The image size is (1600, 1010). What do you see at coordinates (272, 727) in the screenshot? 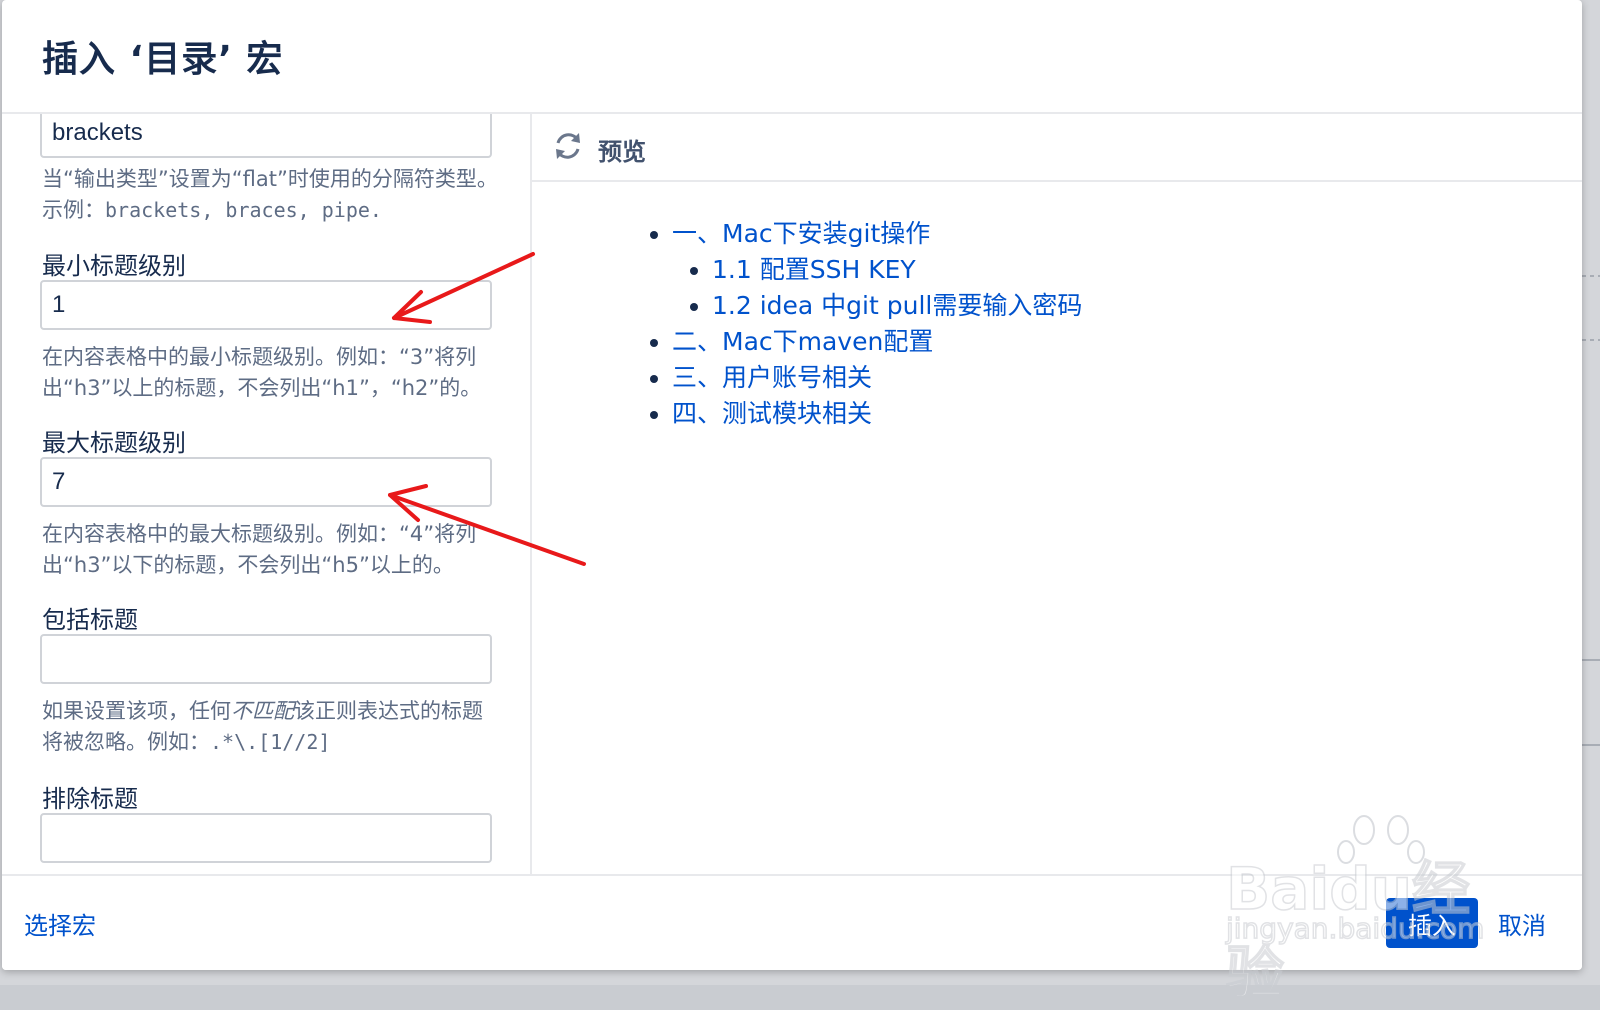
I see `include-headings-help: 如果设置该项，任何不匹配该正则表达式的标题将被忽略。例如：.*\.[1//2]` at bounding box center [272, 727].